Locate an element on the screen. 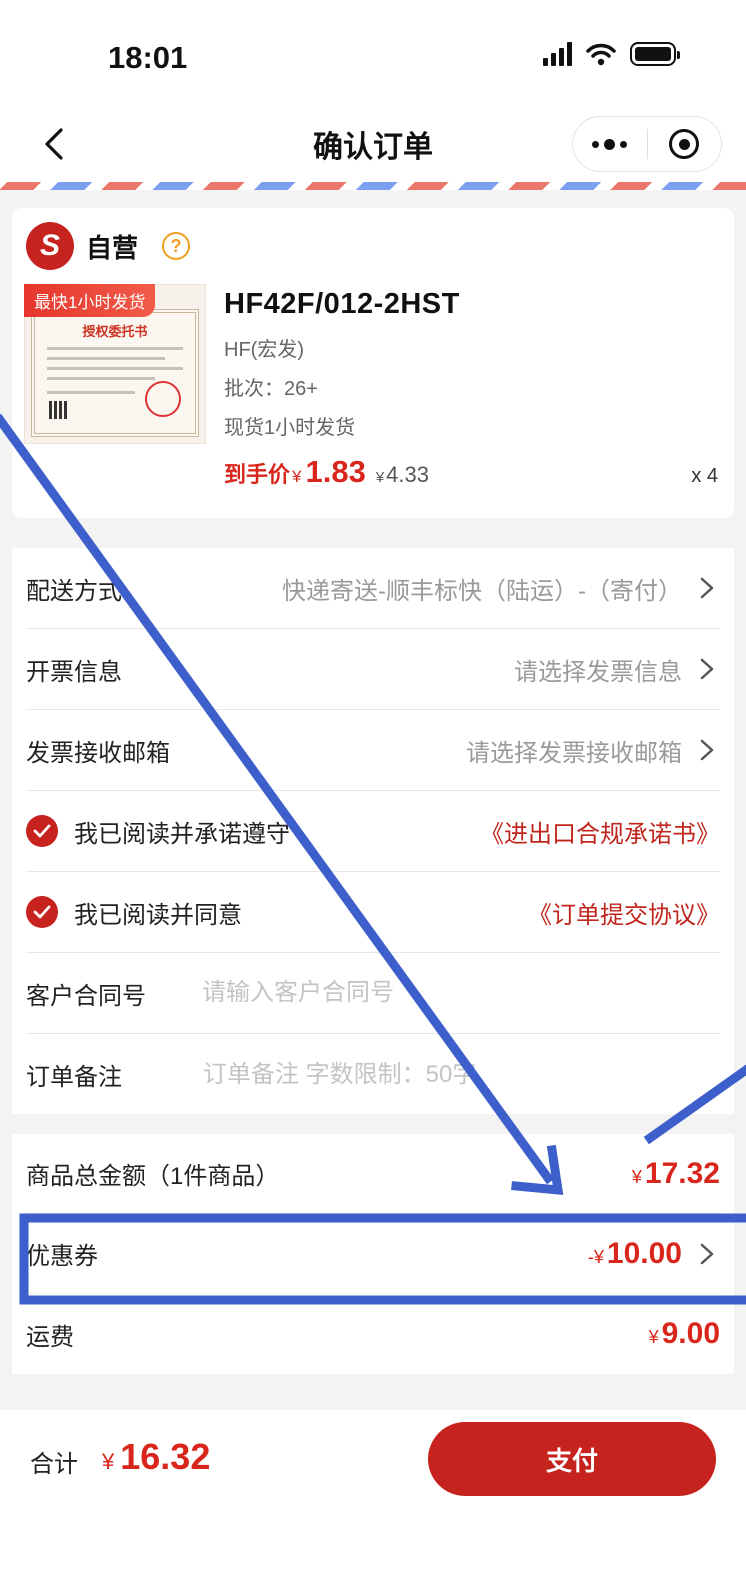 Image resolution: width=746 pixels, height=1585 pixels. compliance-checkbox is located at coordinates (42, 831).